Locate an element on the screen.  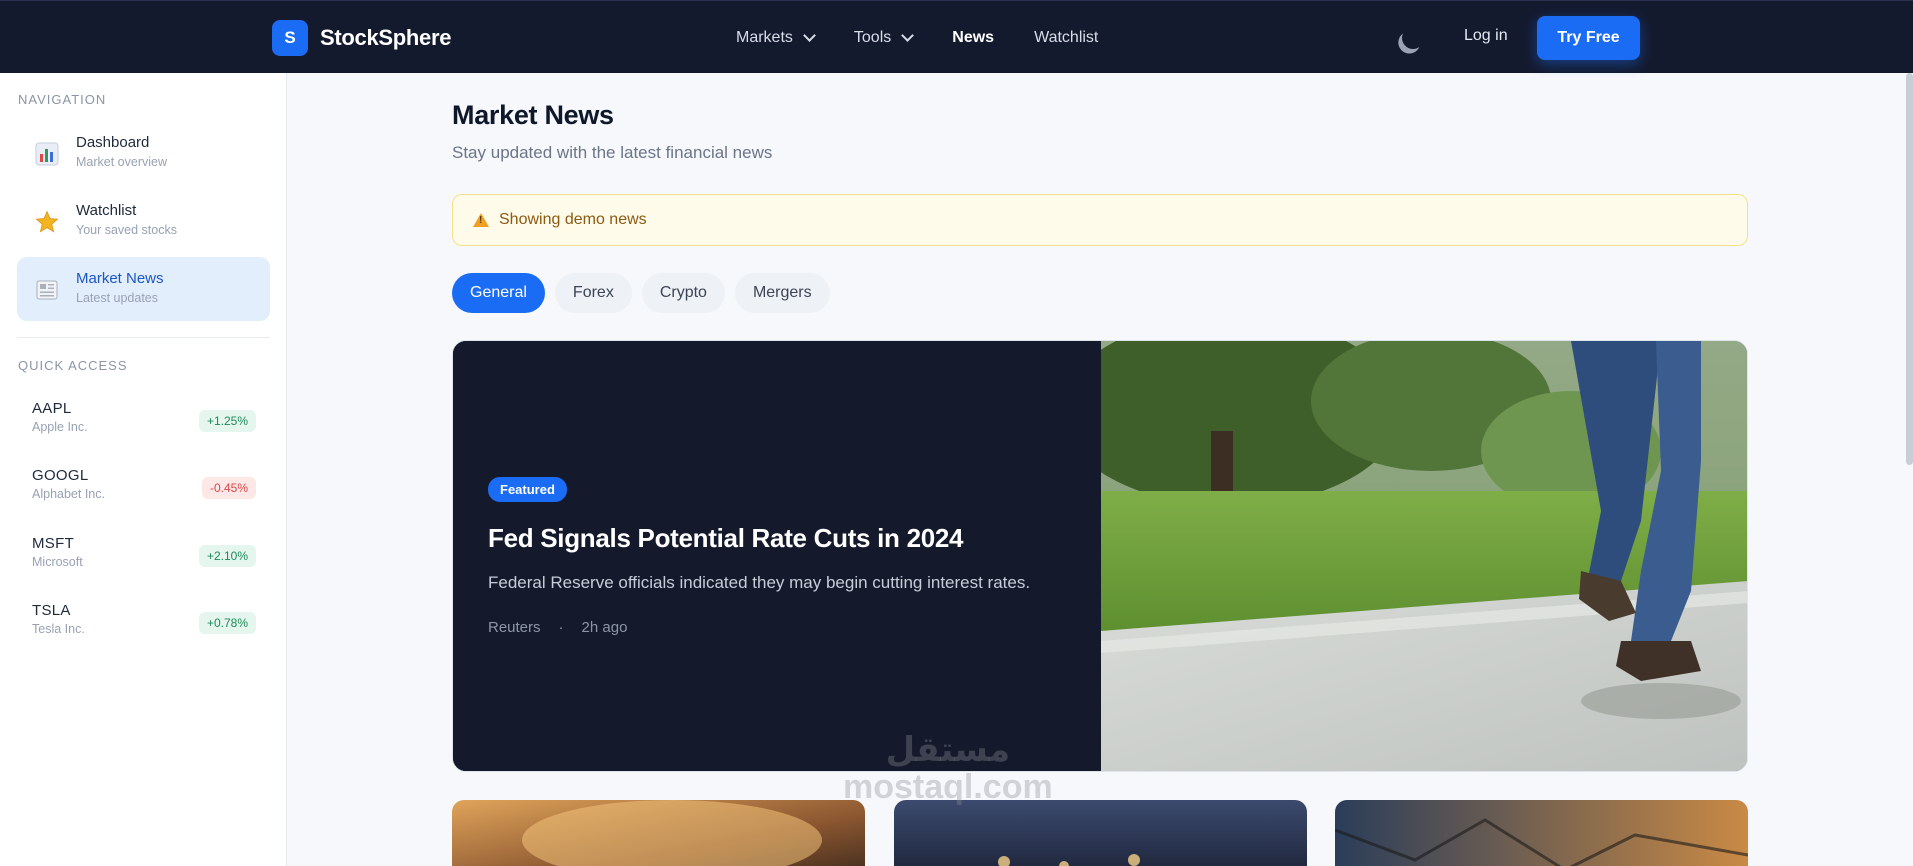
news-category-tabs: General Forex Crypto Mergers is located at coordinates (641, 293).